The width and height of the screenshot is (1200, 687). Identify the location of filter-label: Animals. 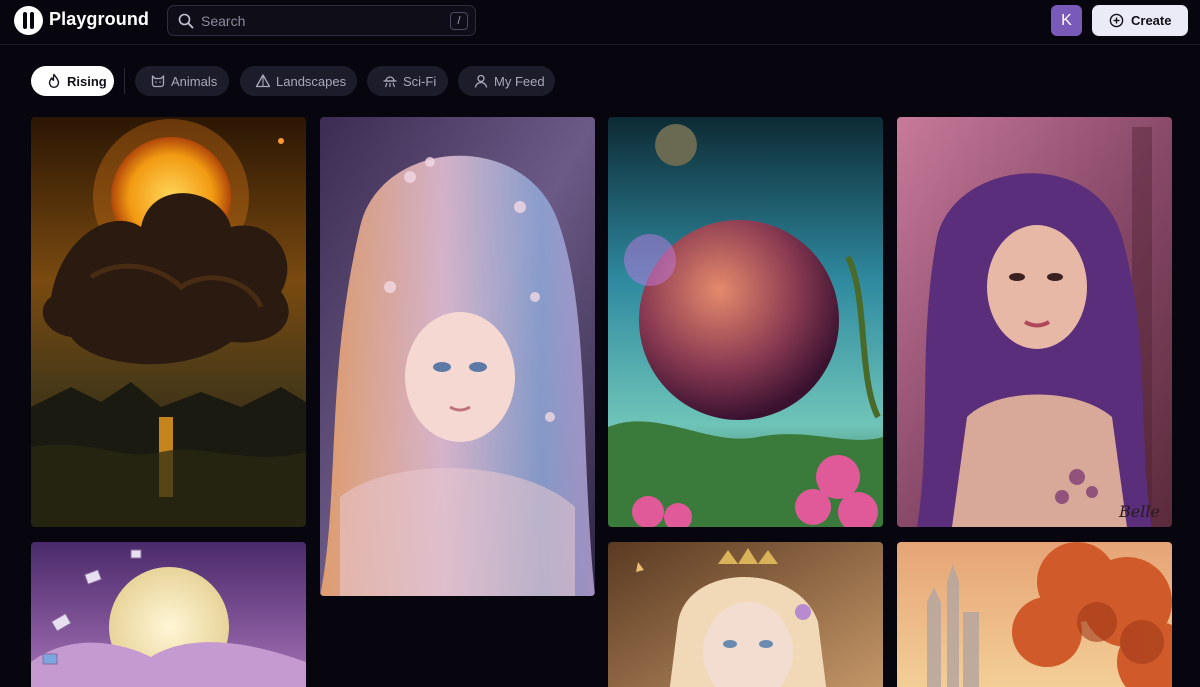
(194, 81).